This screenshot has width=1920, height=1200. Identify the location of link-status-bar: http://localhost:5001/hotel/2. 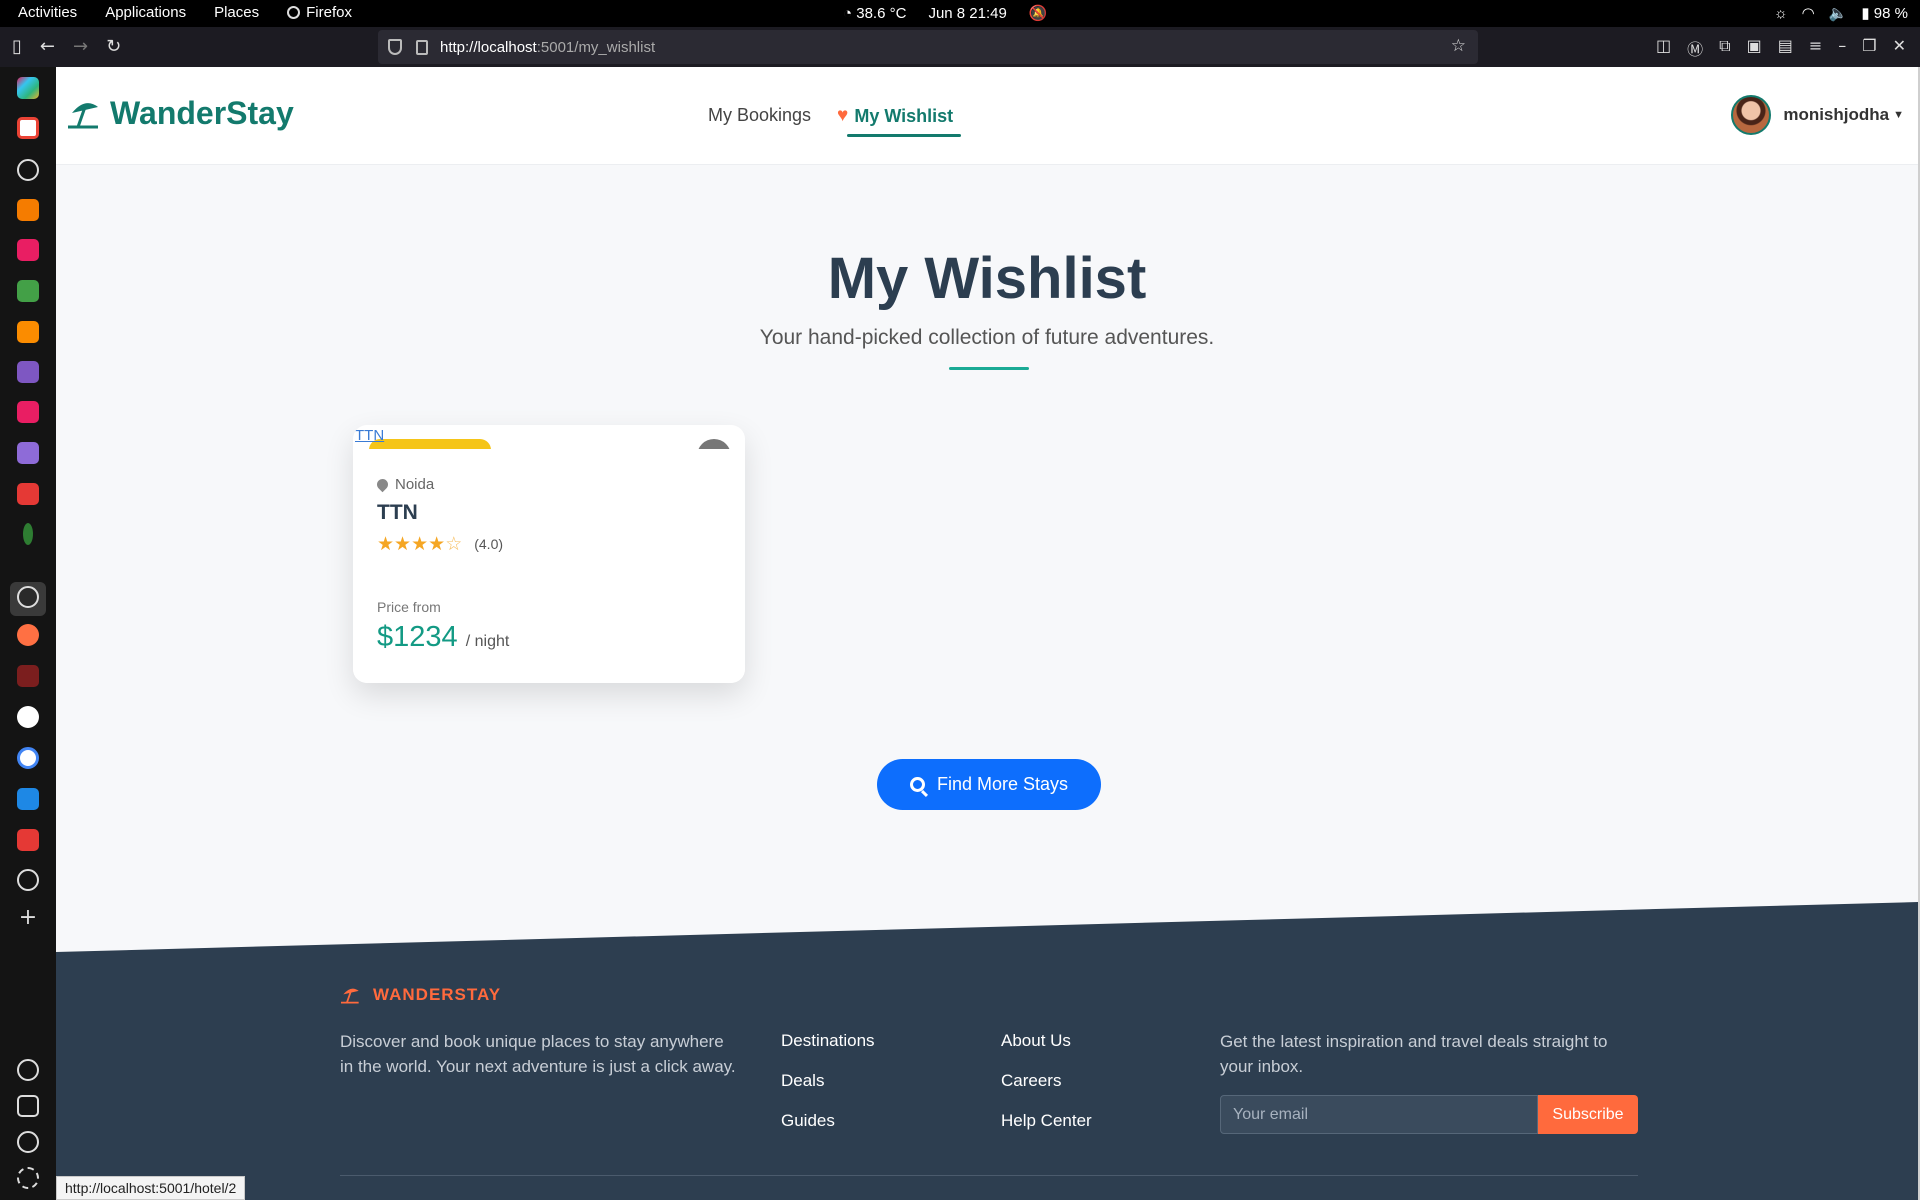
(151, 1188).